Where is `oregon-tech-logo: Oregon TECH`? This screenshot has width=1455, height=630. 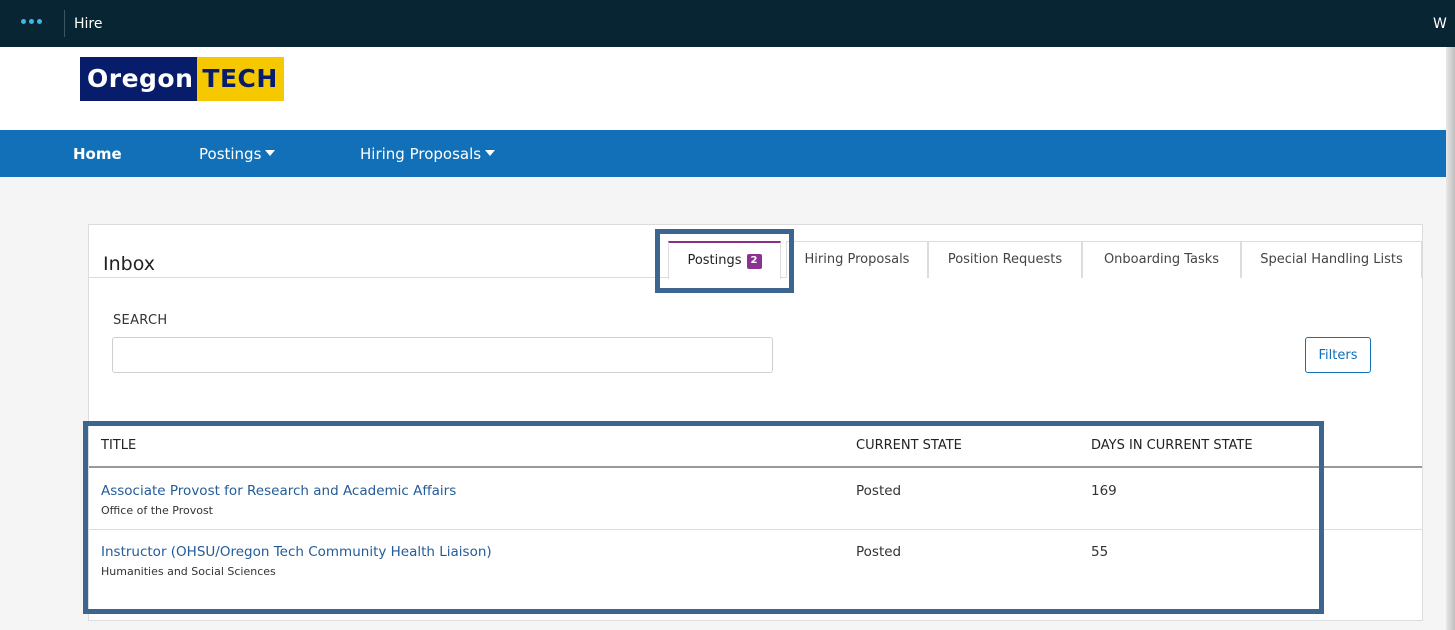
oregon-tech-logo: Oregon TECH is located at coordinates (182, 79).